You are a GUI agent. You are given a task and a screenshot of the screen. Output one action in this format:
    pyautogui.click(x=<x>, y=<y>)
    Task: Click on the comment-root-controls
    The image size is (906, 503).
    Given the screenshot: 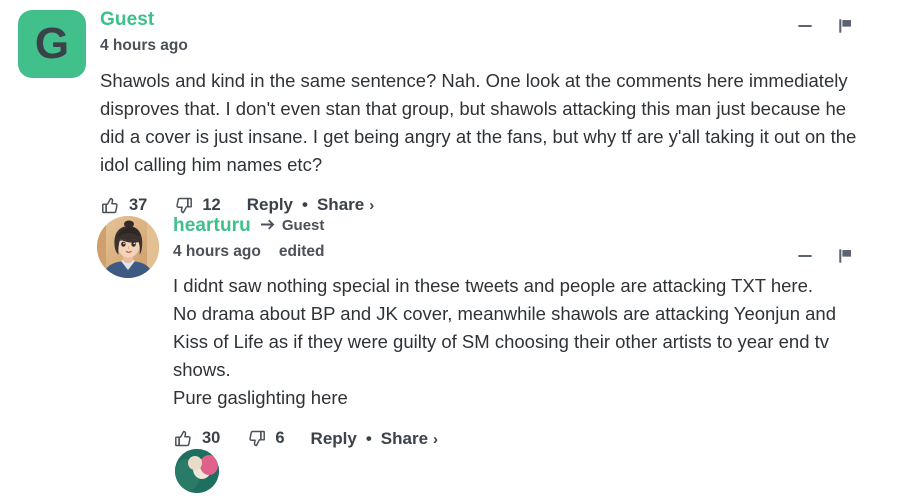 What is the action you would take?
    pyautogui.click(x=825, y=26)
    